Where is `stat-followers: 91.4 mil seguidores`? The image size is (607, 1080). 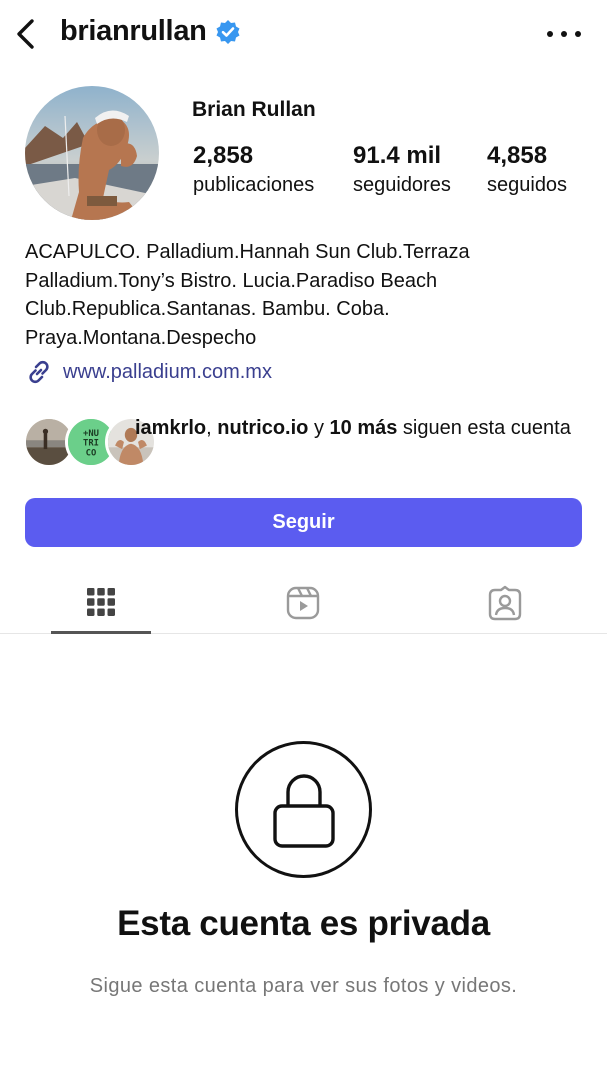
stat-followers: 91.4 mil seguidores is located at coordinates (402, 170).